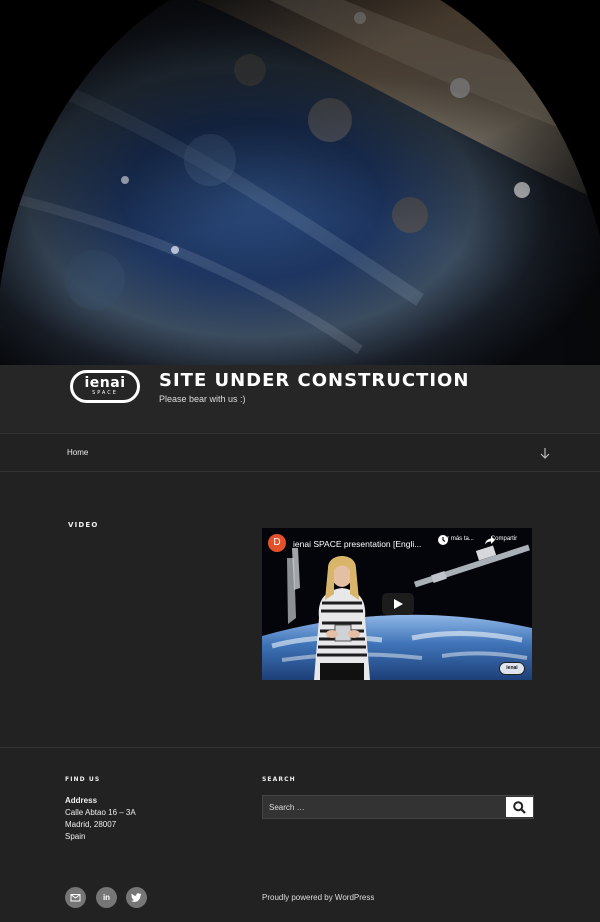 Image resolution: width=600 pixels, height=922 pixels. I want to click on play-icon, so click(398, 604).